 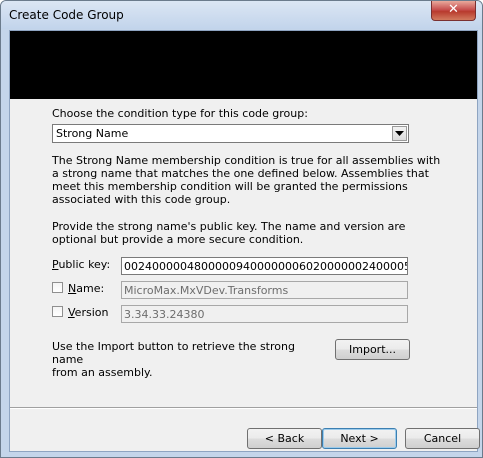 I want to click on footer-separator, so click(x=243, y=408).